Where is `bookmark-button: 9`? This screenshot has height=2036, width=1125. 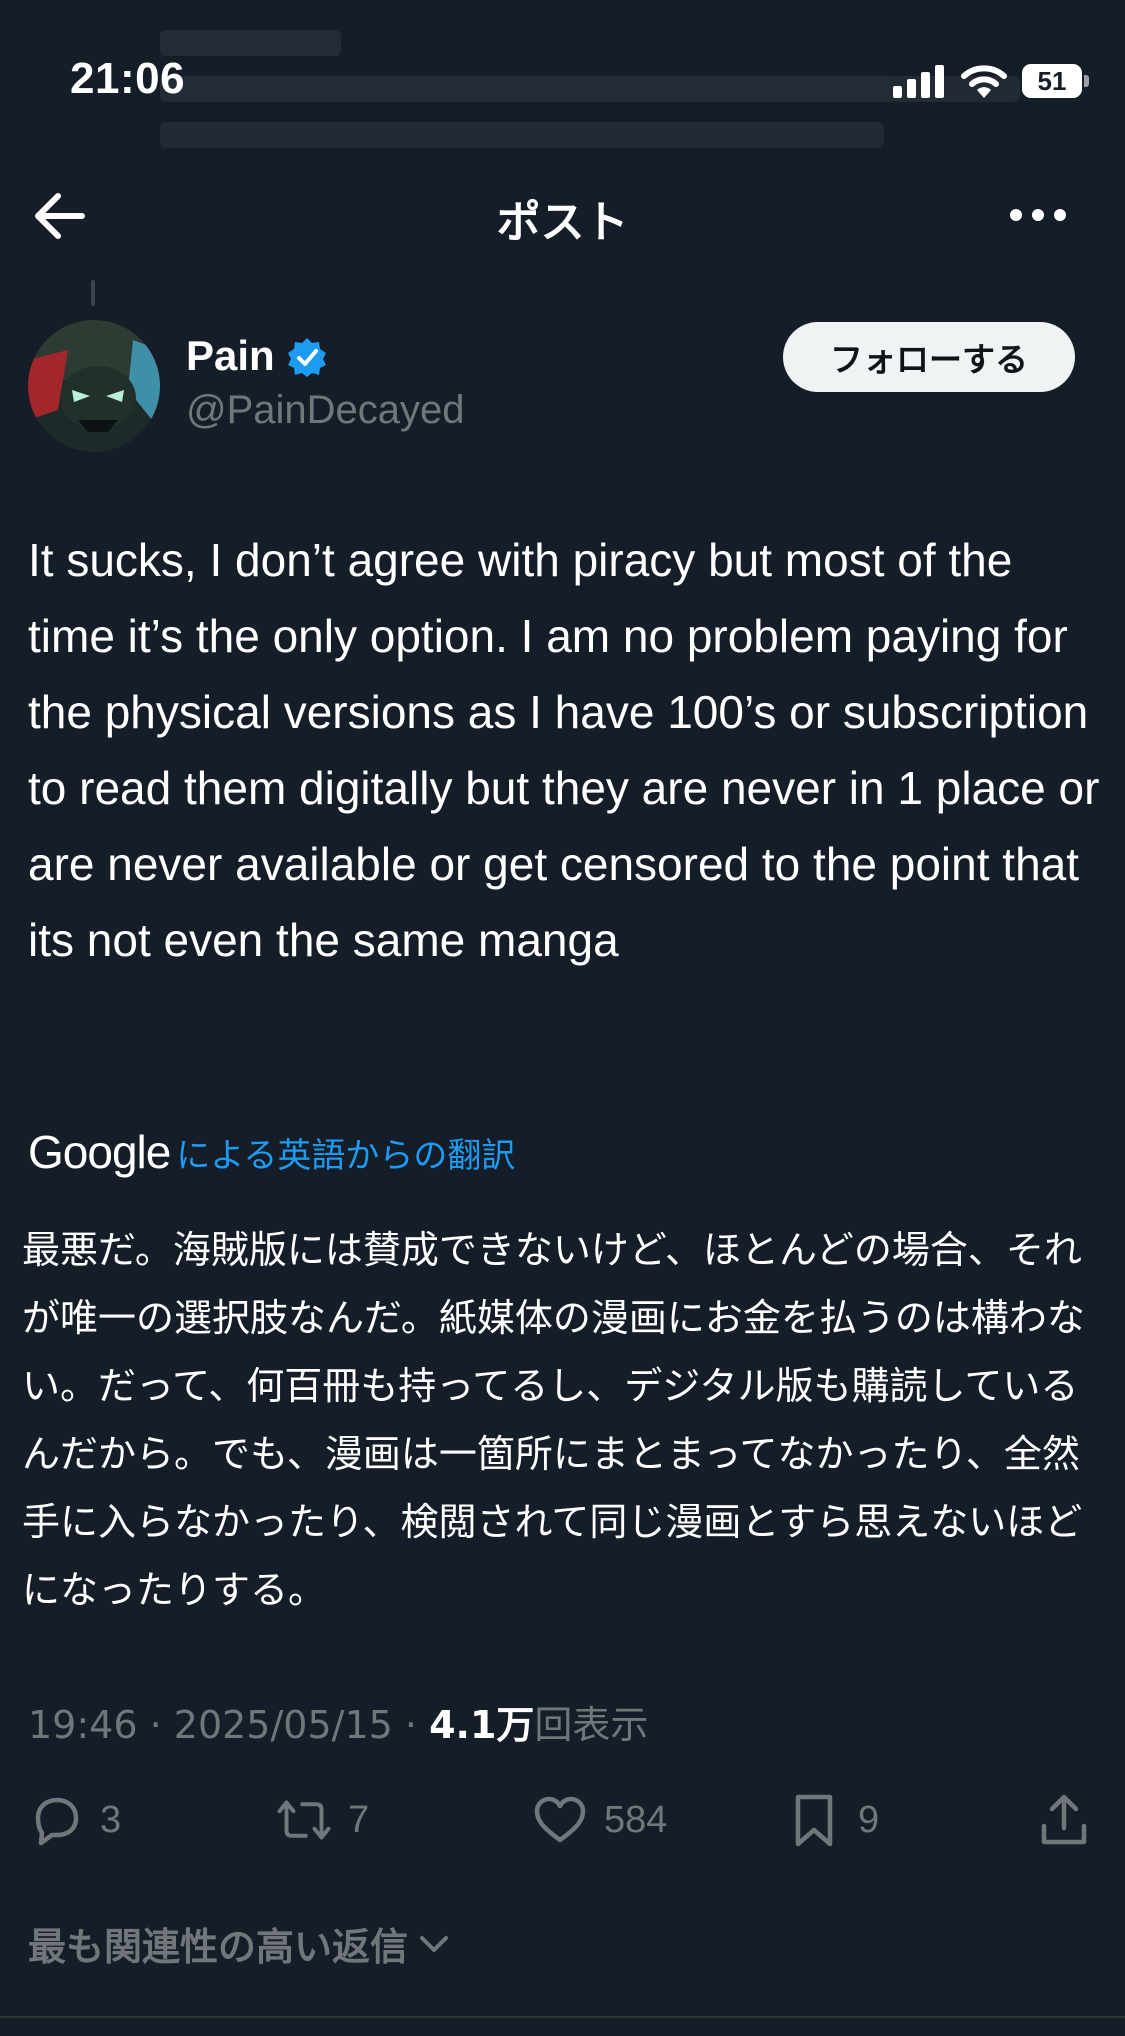 bookmark-button: 9 is located at coordinates (832, 1820).